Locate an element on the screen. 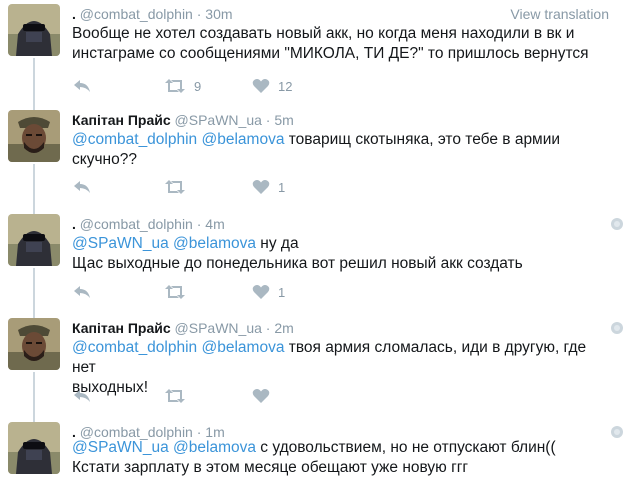 The width and height of the screenshot is (631, 478). retweet-count: 9 is located at coordinates (198, 86).